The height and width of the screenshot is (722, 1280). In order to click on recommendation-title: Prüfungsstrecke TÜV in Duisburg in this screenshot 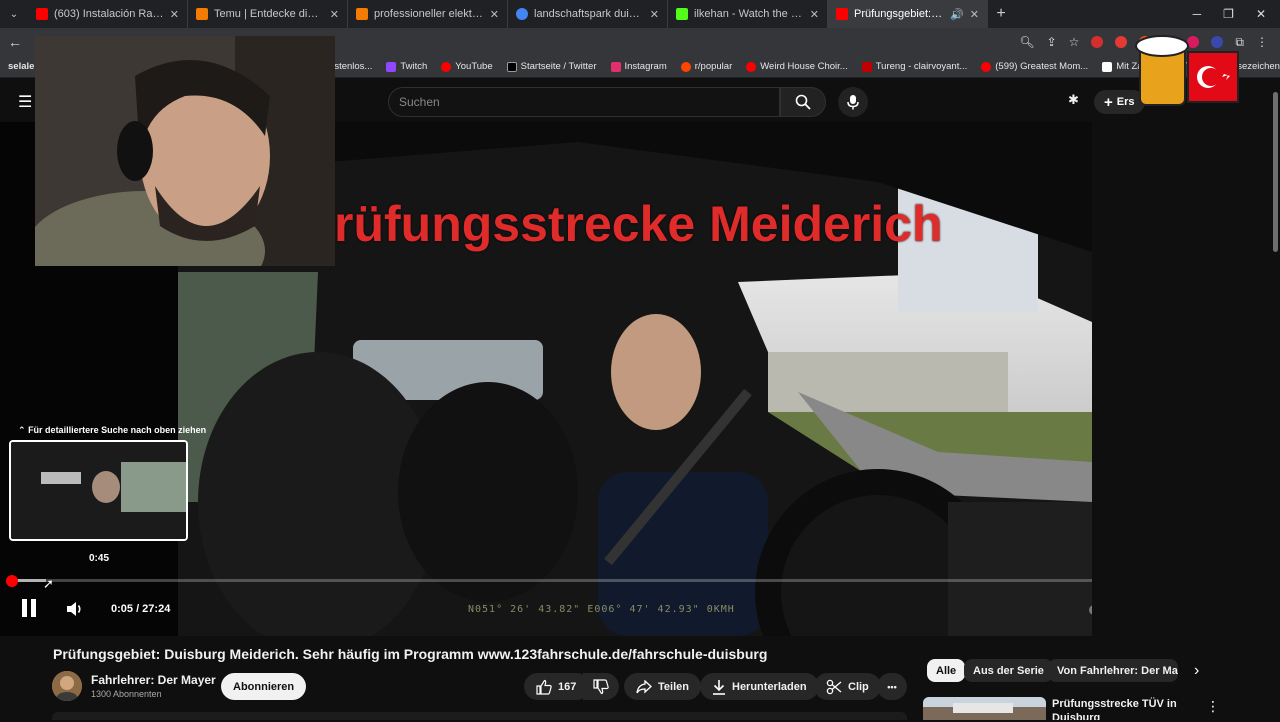, I will do `click(1122, 708)`.